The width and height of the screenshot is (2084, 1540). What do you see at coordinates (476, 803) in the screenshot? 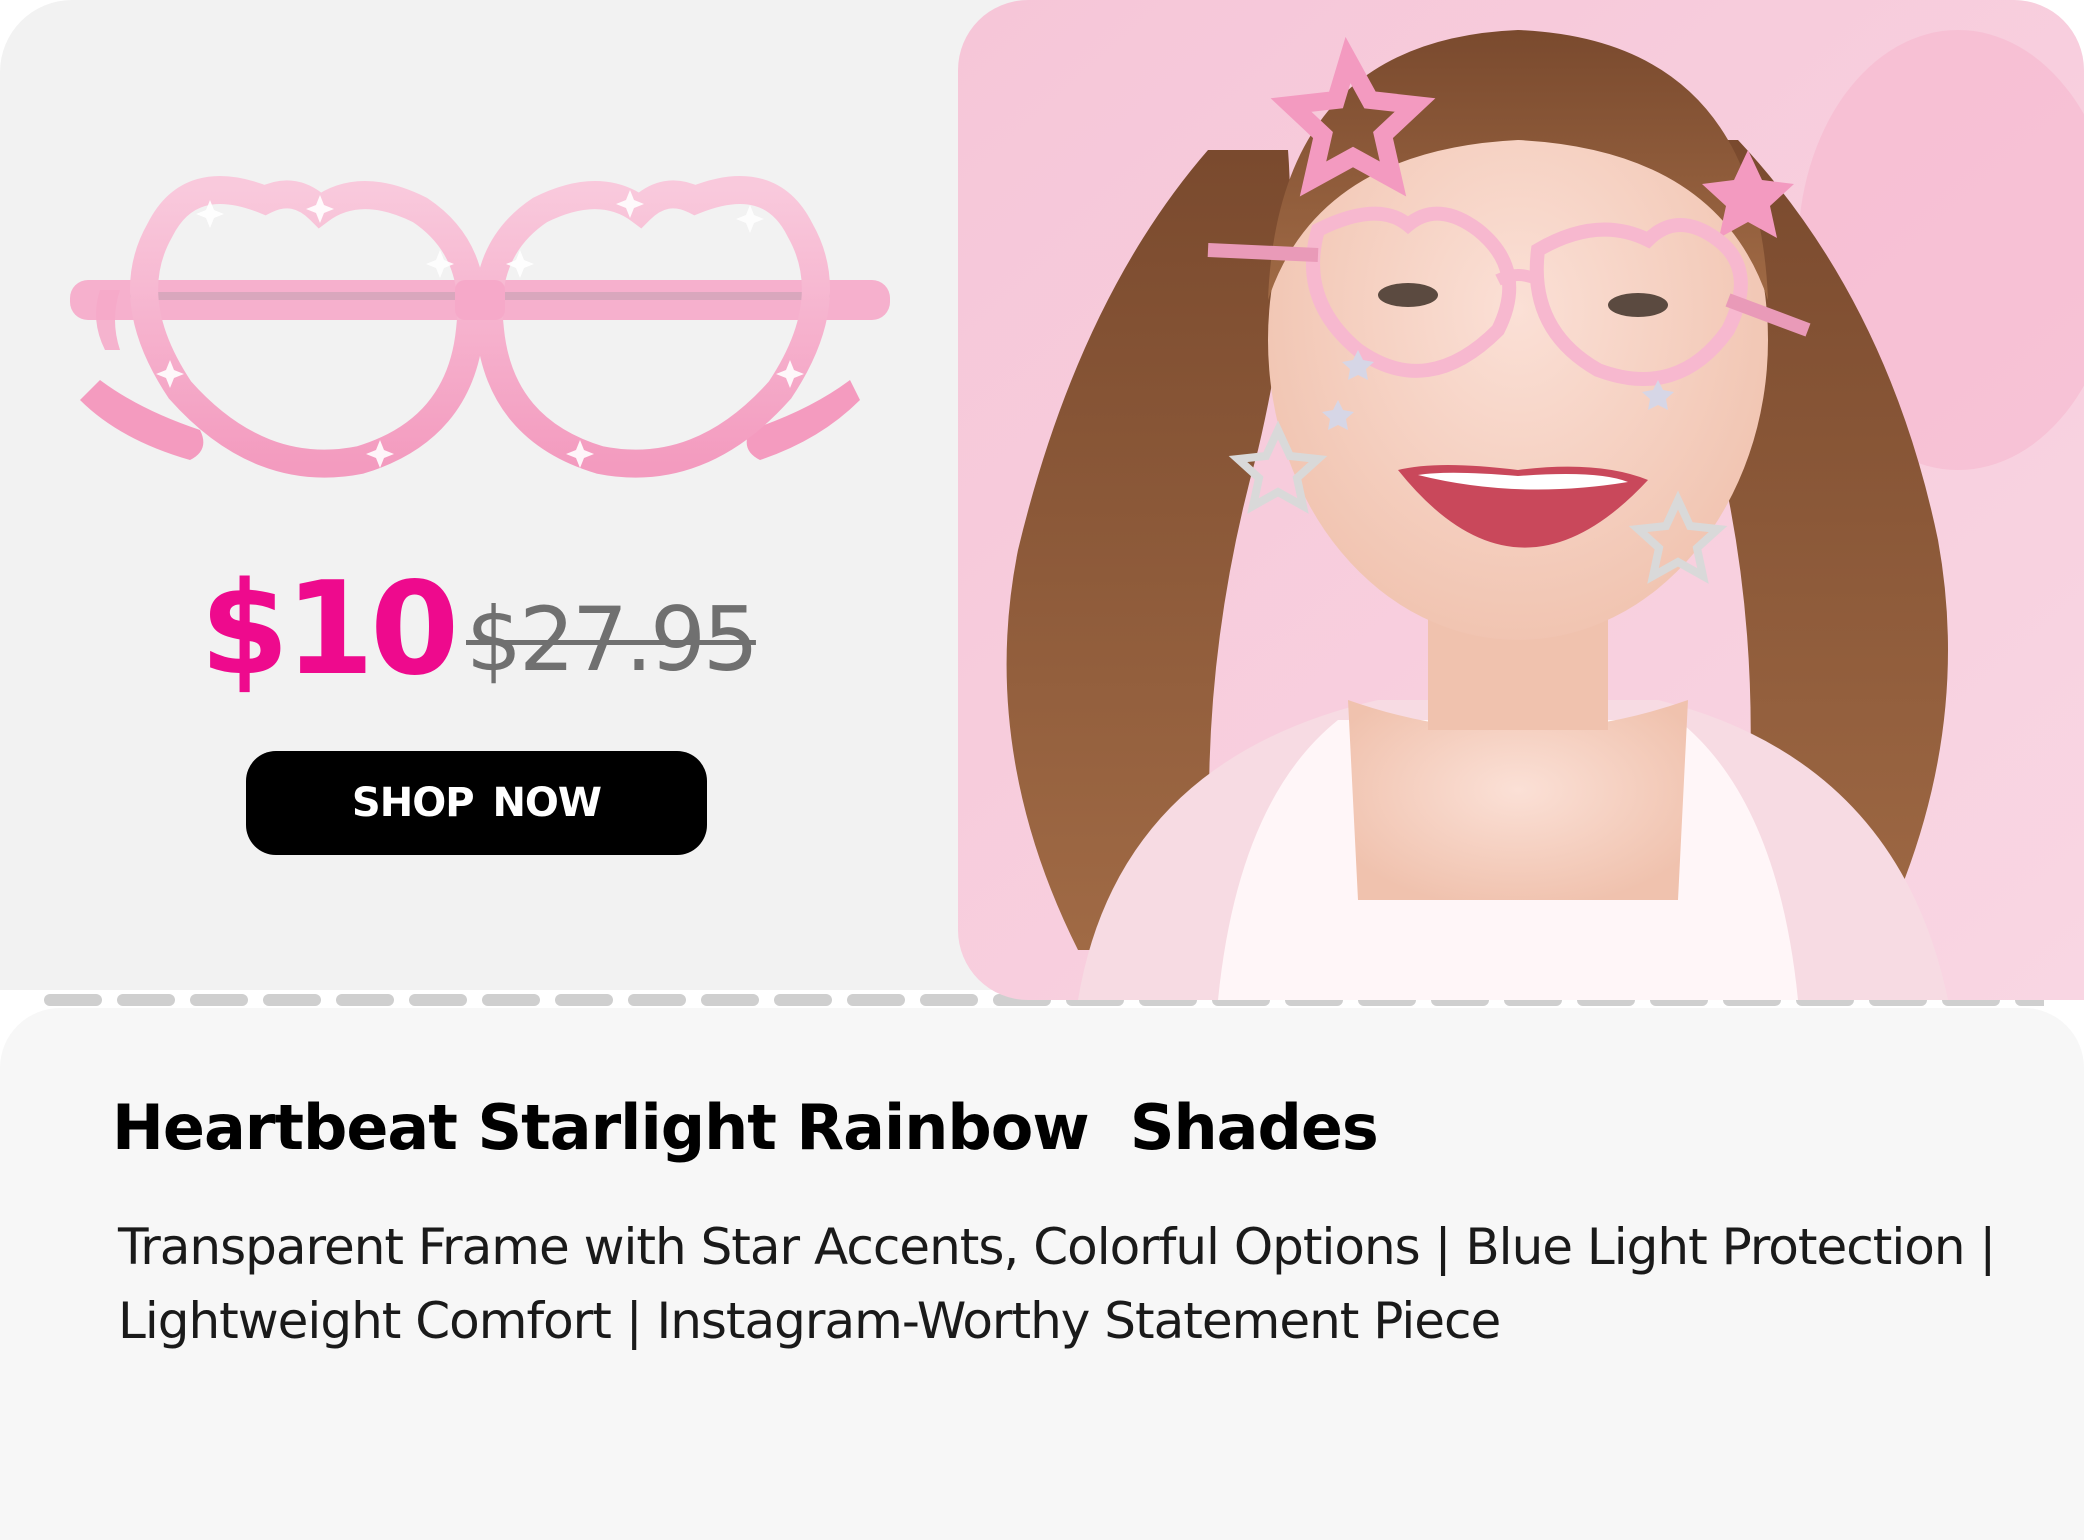
I see `shop-now-button: SHOP NOW` at bounding box center [476, 803].